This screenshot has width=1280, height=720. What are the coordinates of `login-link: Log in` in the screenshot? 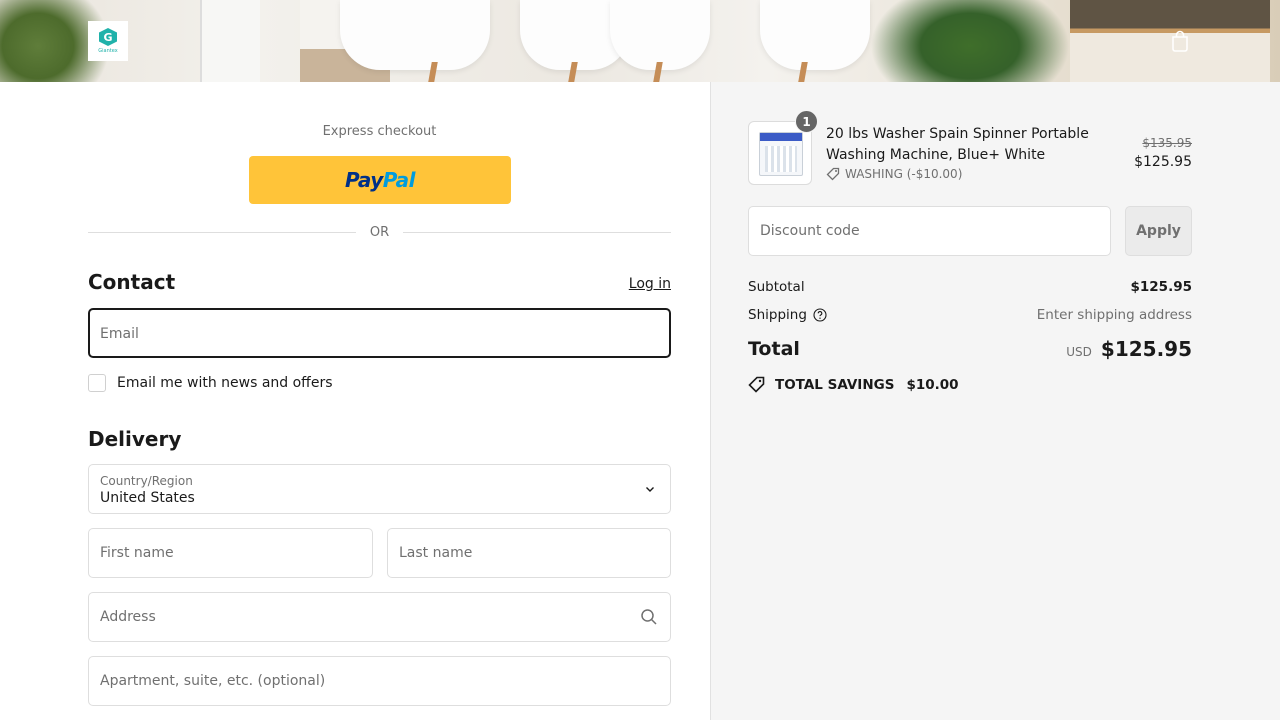 It's located at (650, 284).